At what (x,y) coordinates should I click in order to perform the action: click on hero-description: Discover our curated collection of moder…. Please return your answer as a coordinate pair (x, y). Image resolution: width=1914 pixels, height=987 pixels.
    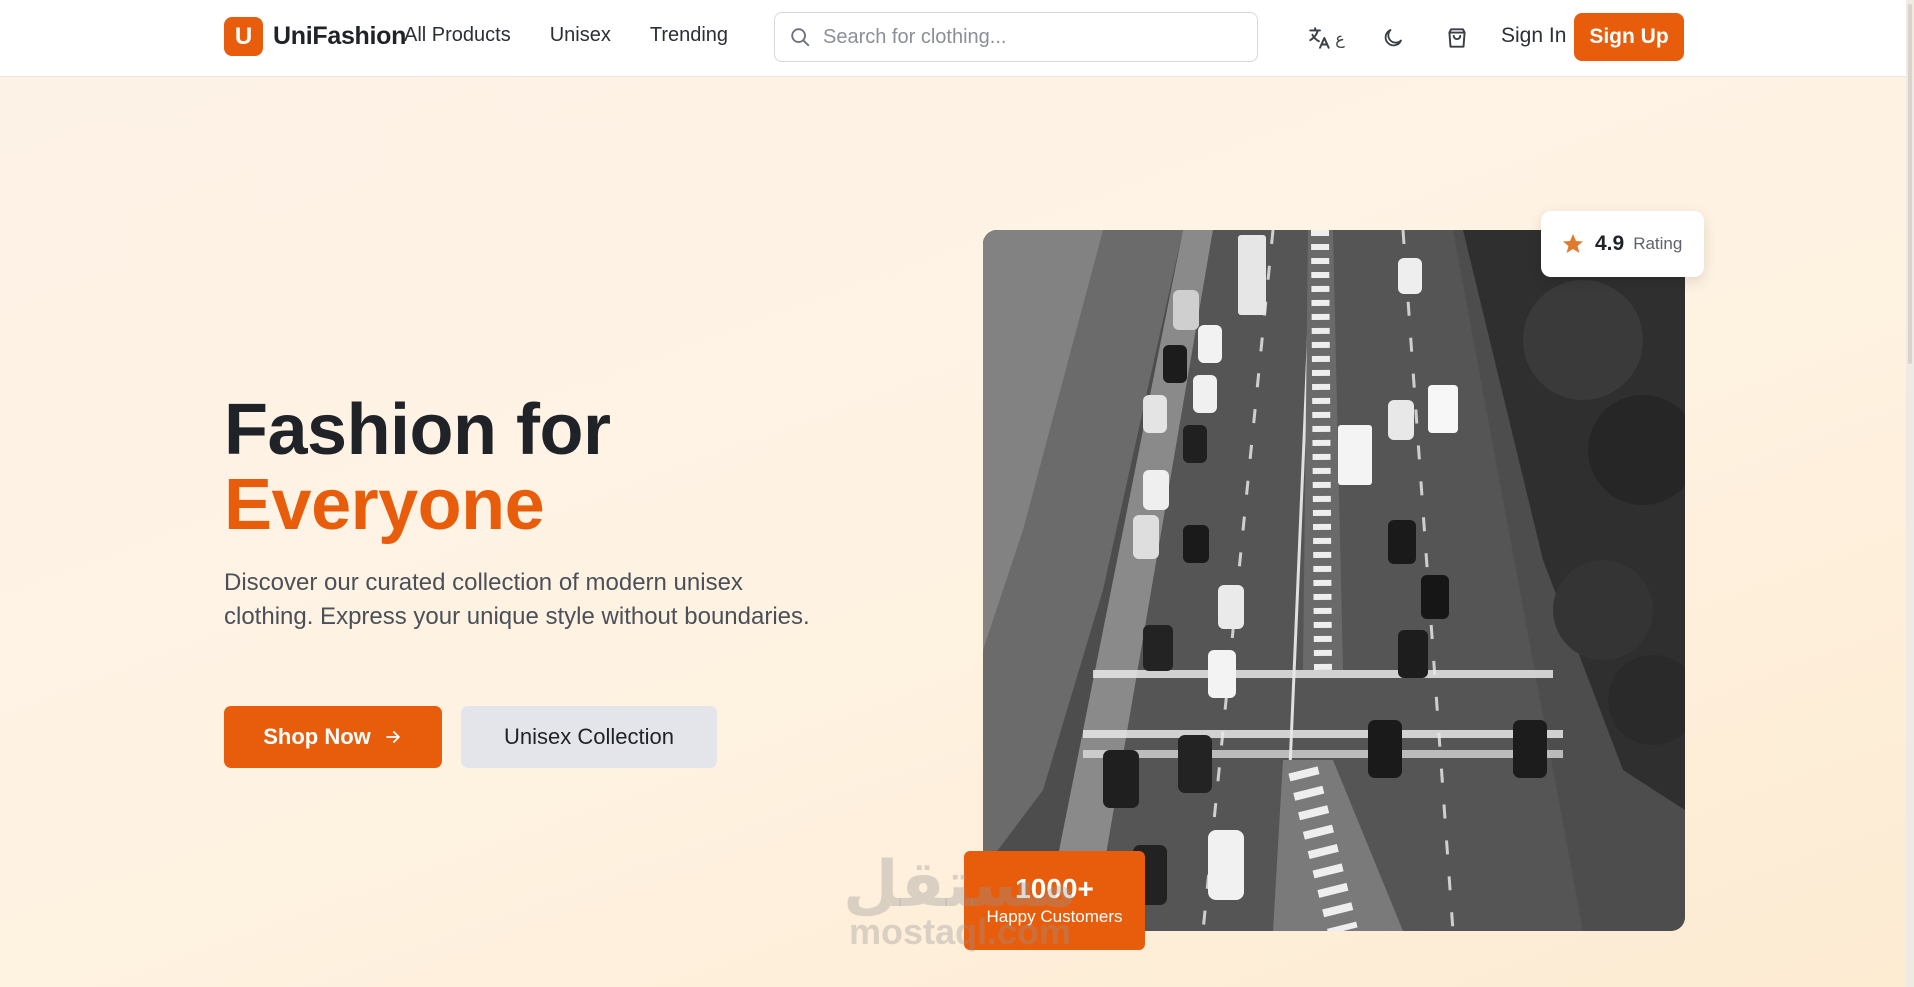
    Looking at the image, I should click on (517, 599).